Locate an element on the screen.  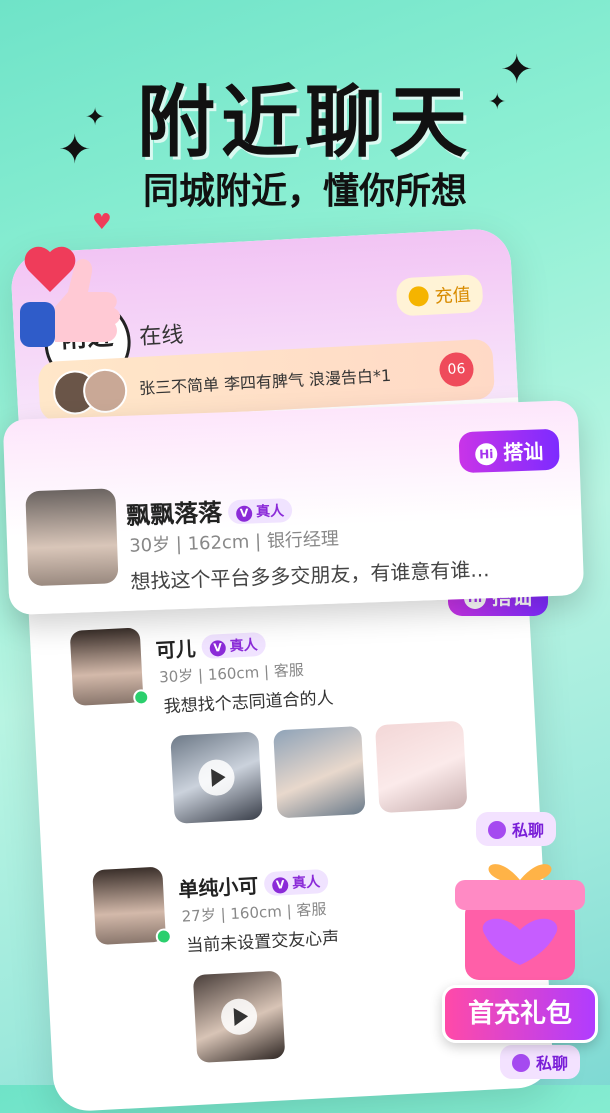
first-recharge-gift-button: 首充礼包 is located at coordinates (520, 1014).